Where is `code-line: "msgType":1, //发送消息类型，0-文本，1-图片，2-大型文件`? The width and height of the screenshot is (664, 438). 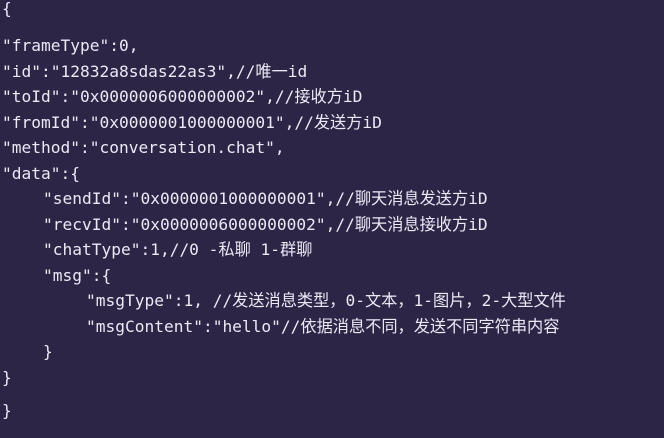
code-line: "msgType":1, //发送消息类型，0-文本，1-图片，2-大型文件 is located at coordinates (326, 300).